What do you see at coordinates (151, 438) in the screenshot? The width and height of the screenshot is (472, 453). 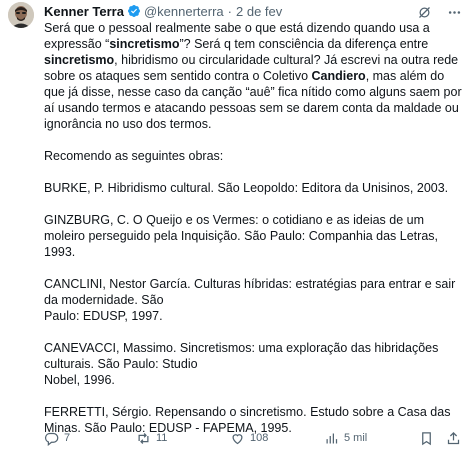 I see `repost-button: 11` at bounding box center [151, 438].